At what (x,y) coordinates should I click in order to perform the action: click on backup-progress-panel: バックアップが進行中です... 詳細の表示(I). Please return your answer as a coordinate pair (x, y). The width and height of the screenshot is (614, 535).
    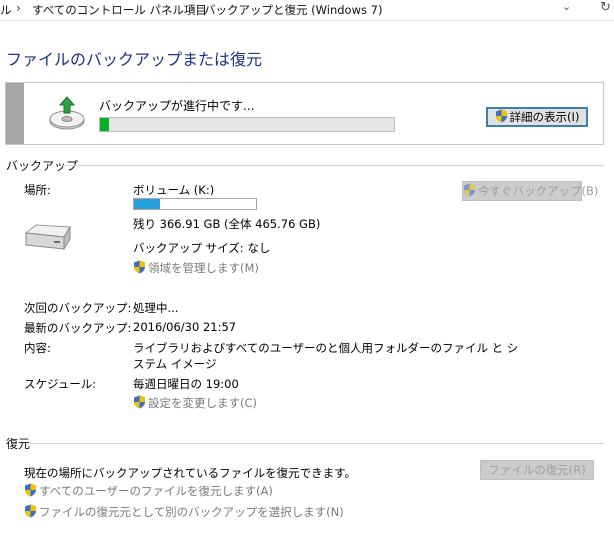
    Looking at the image, I should click on (304, 113).